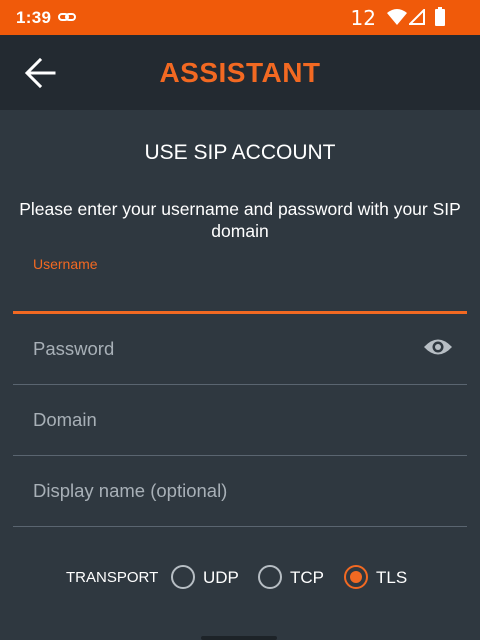 This screenshot has height=640, width=480. I want to click on network-indicator: 12, so click(363, 18).